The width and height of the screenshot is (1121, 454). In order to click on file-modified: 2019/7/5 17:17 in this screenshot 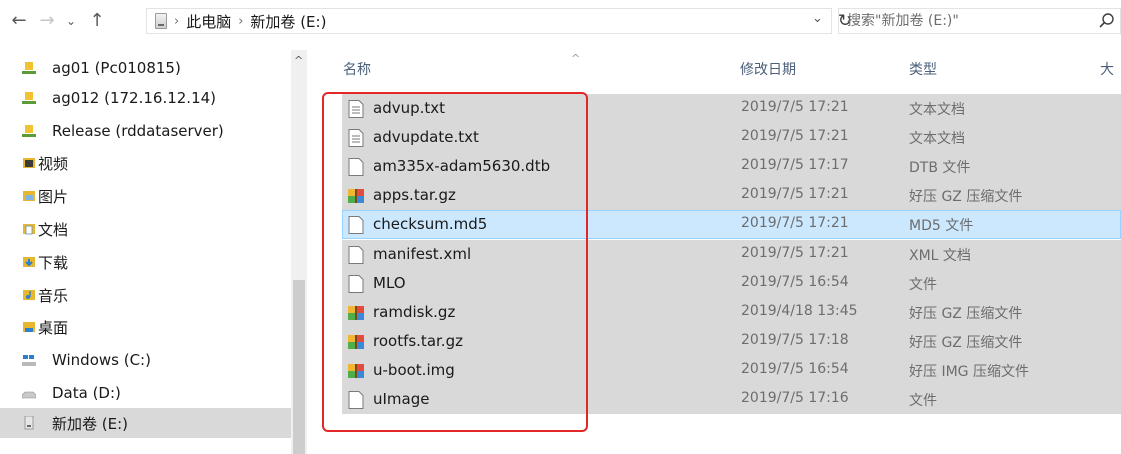, I will do `click(795, 165)`.